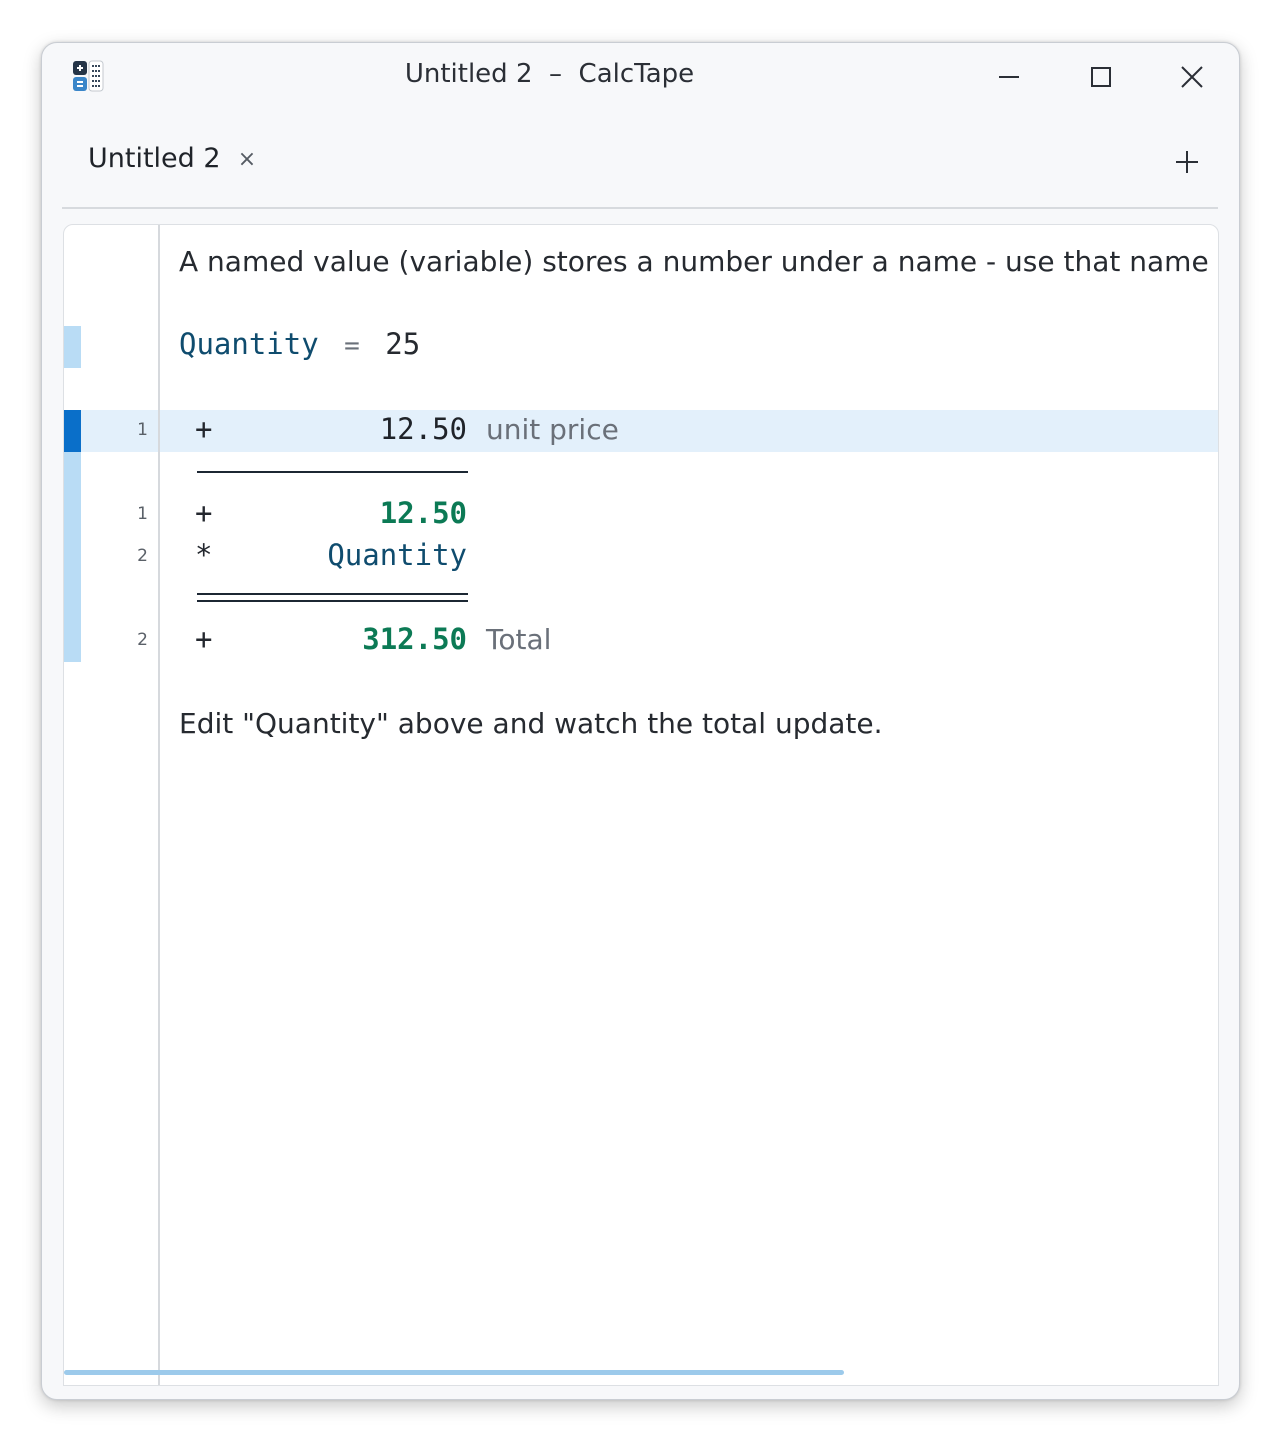 The height and width of the screenshot is (1440, 1280). What do you see at coordinates (332, 472) in the screenshot?
I see `subtotal-rule` at bounding box center [332, 472].